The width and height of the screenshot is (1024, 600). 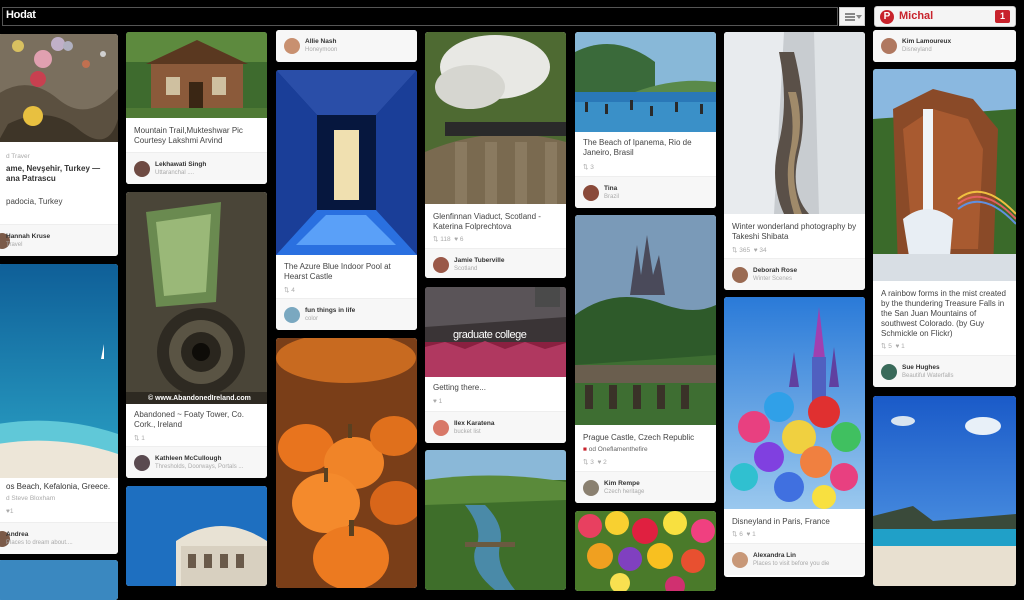 I want to click on repin-count: 3, so click(x=592, y=462).